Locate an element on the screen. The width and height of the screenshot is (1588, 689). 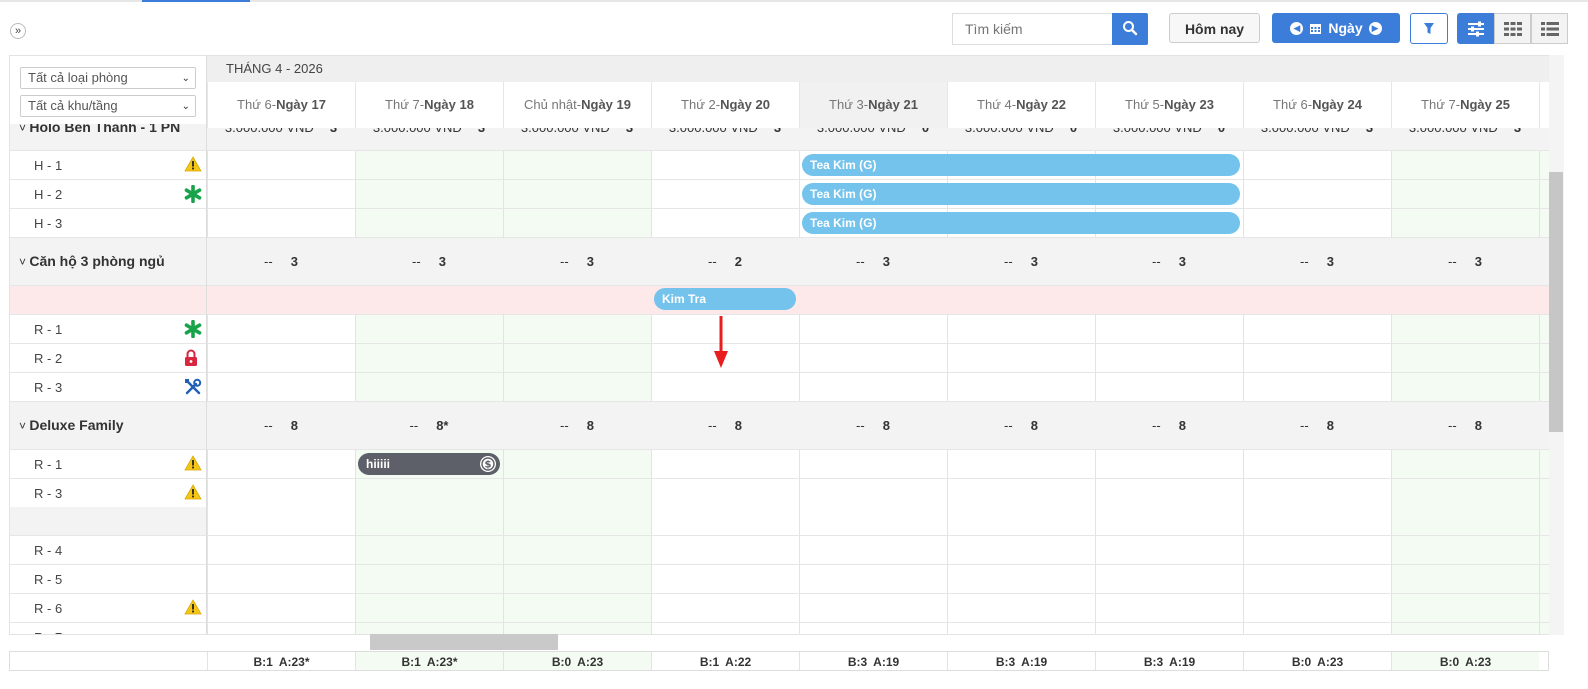
room-row: H - 2 is located at coordinates (779, 194).